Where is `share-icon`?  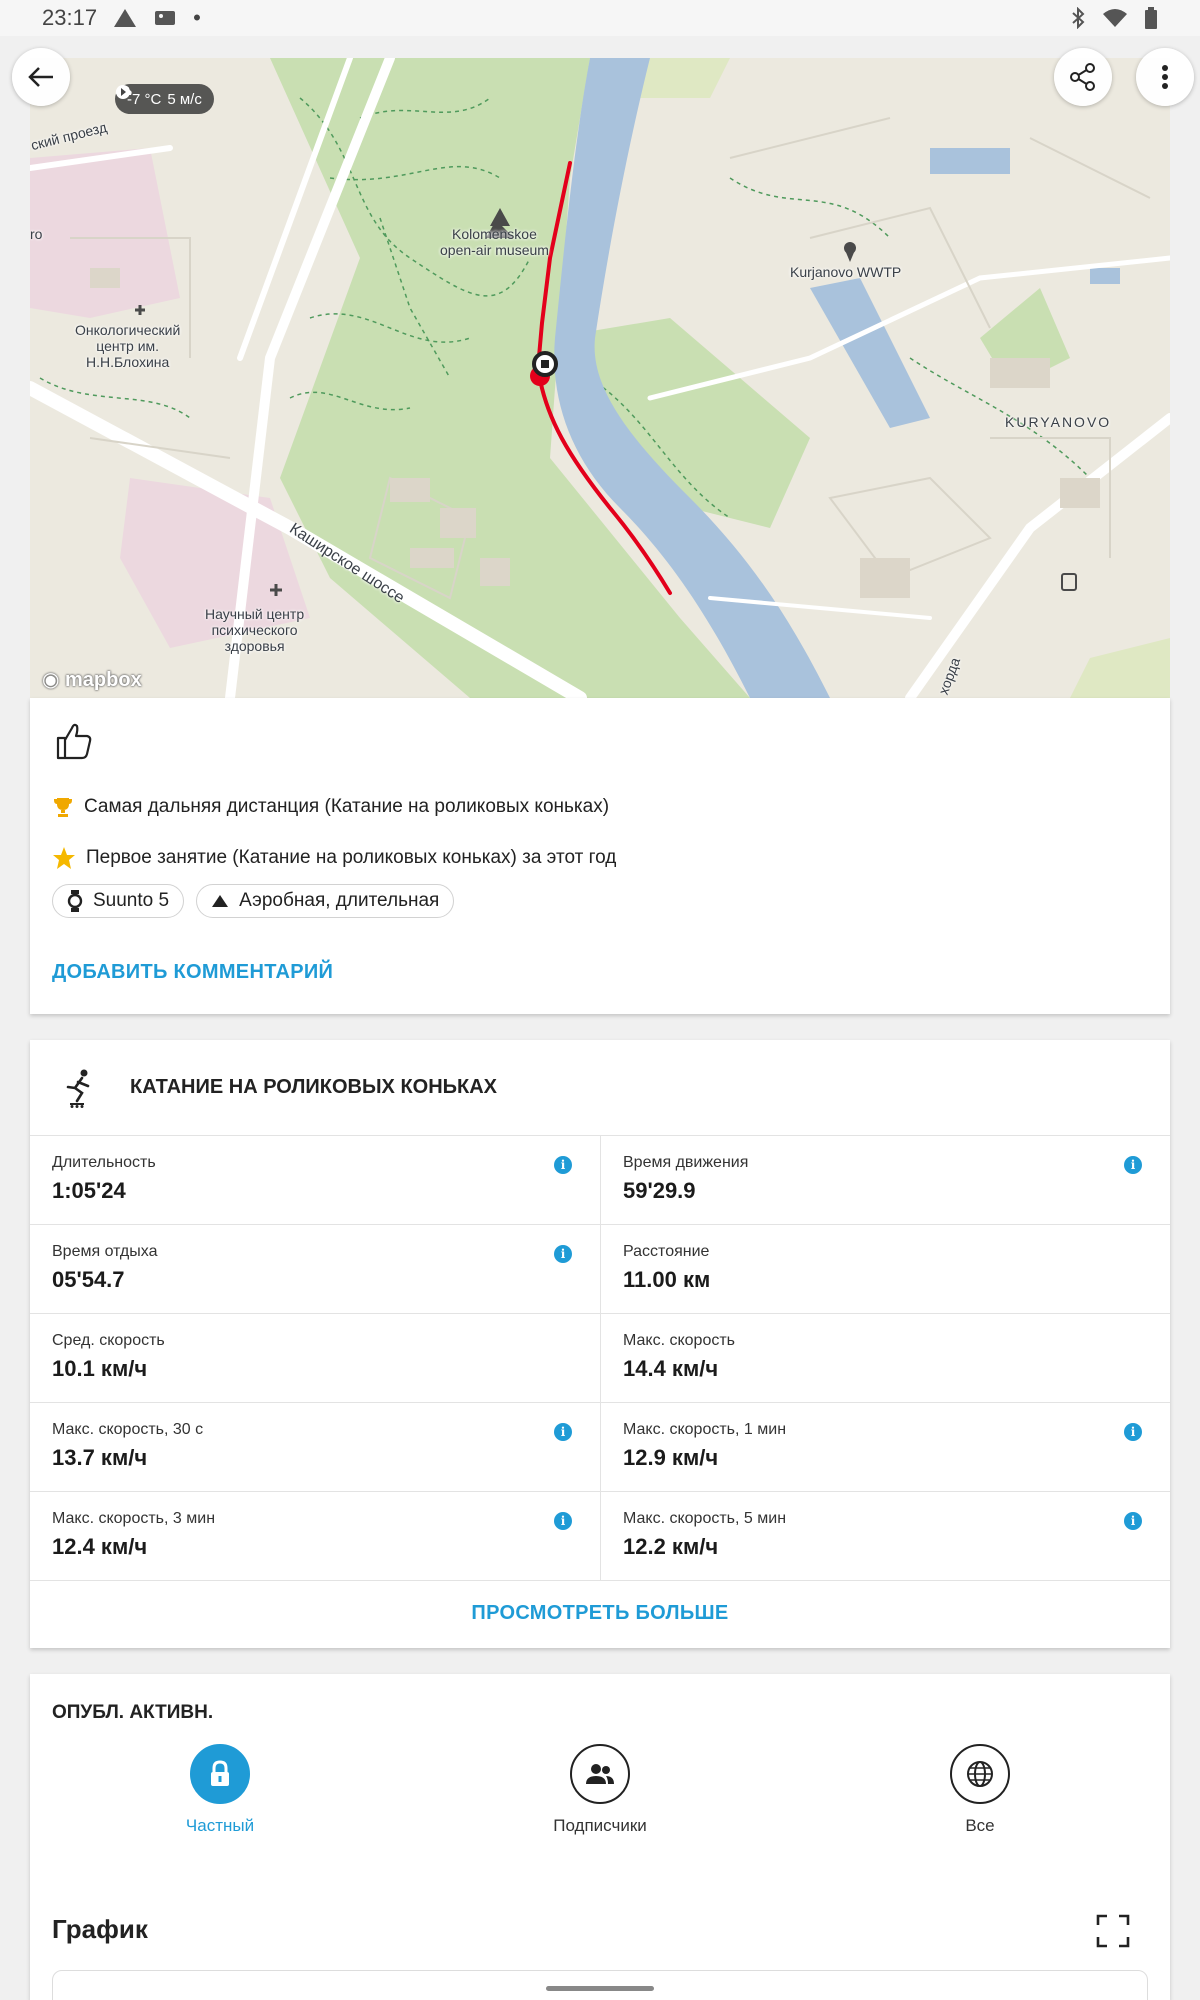
share-icon is located at coordinates (1082, 77).